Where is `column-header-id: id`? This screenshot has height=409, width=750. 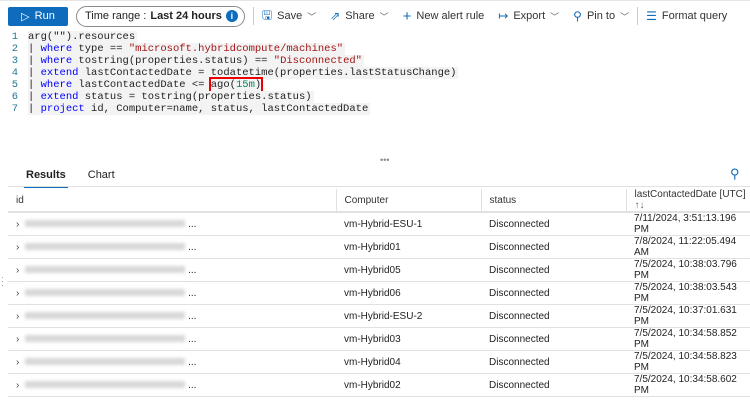 column-header-id: id is located at coordinates (172, 201).